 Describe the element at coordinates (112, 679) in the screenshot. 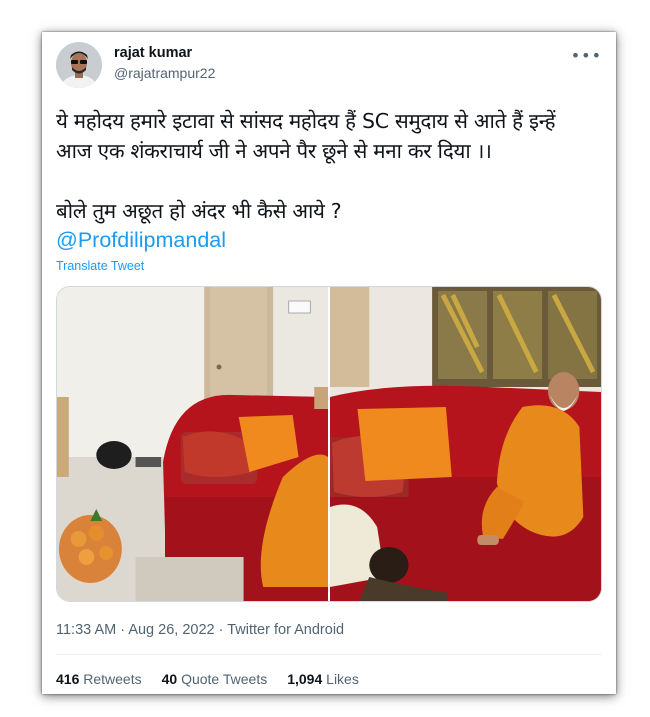

I see `retweets-label: Retweets` at that location.